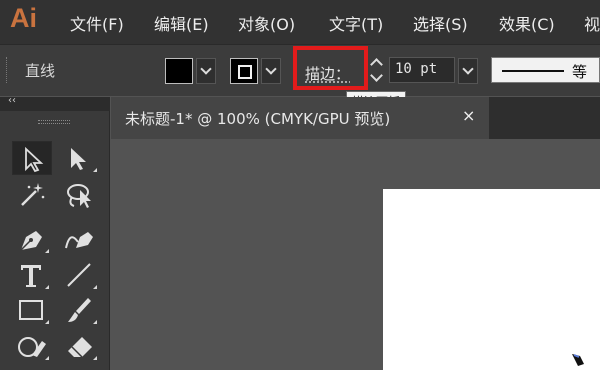 Image resolution: width=600 pixels, height=370 pixels. What do you see at coordinates (32, 310) in the screenshot?
I see `rectangle-tool` at bounding box center [32, 310].